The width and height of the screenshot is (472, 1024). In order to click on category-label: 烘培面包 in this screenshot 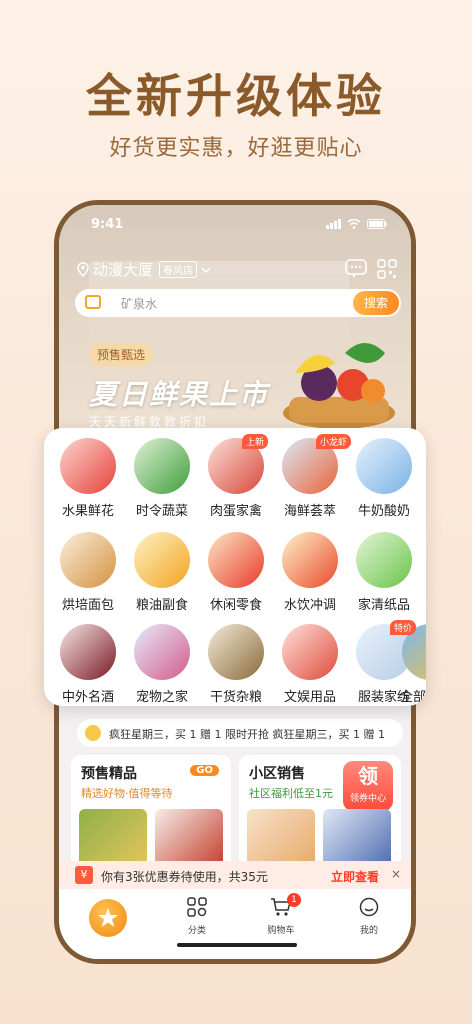, I will do `click(87, 605)`.